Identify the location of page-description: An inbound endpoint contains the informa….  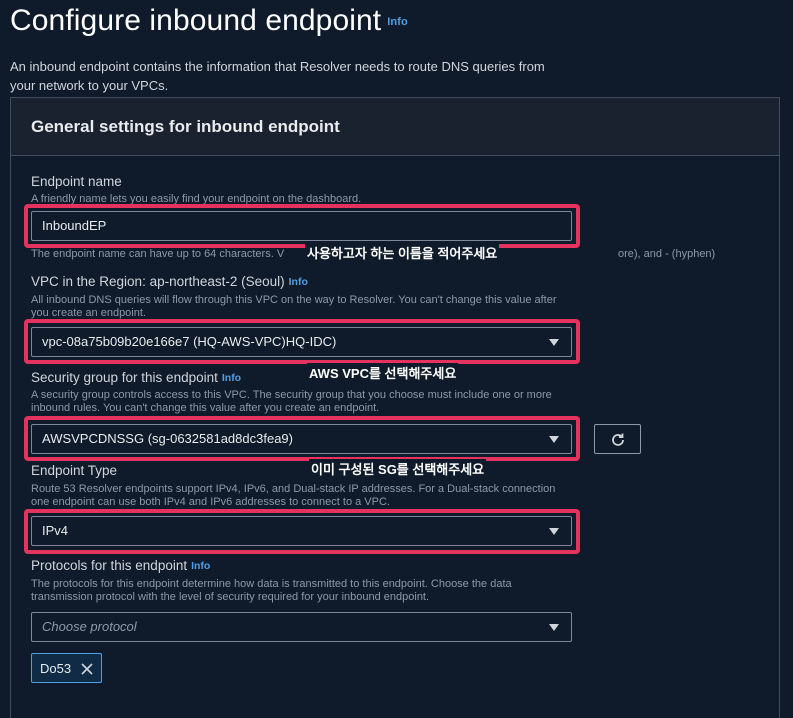
(277, 76).